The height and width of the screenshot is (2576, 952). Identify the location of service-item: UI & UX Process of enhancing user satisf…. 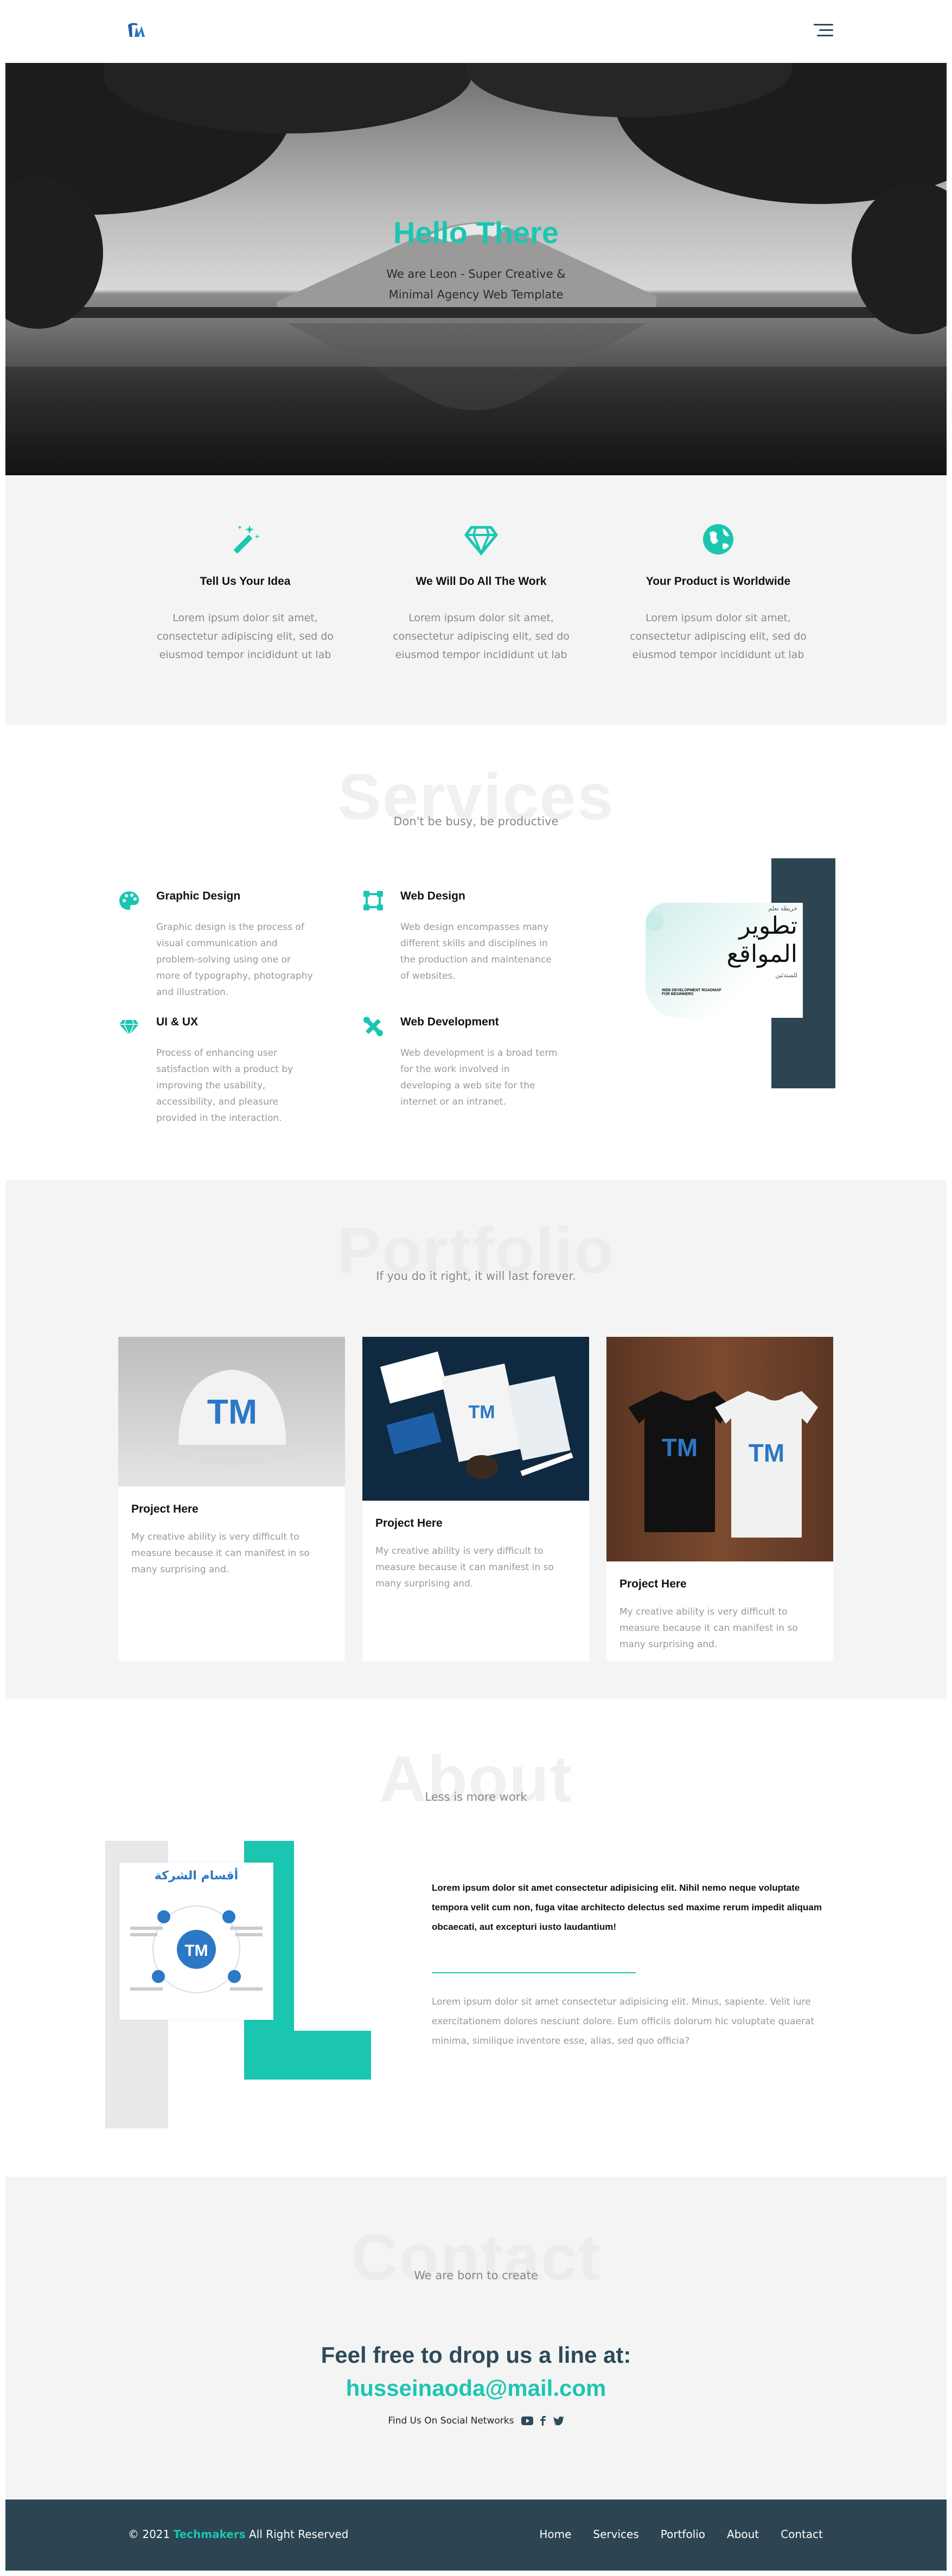
(216, 1071).